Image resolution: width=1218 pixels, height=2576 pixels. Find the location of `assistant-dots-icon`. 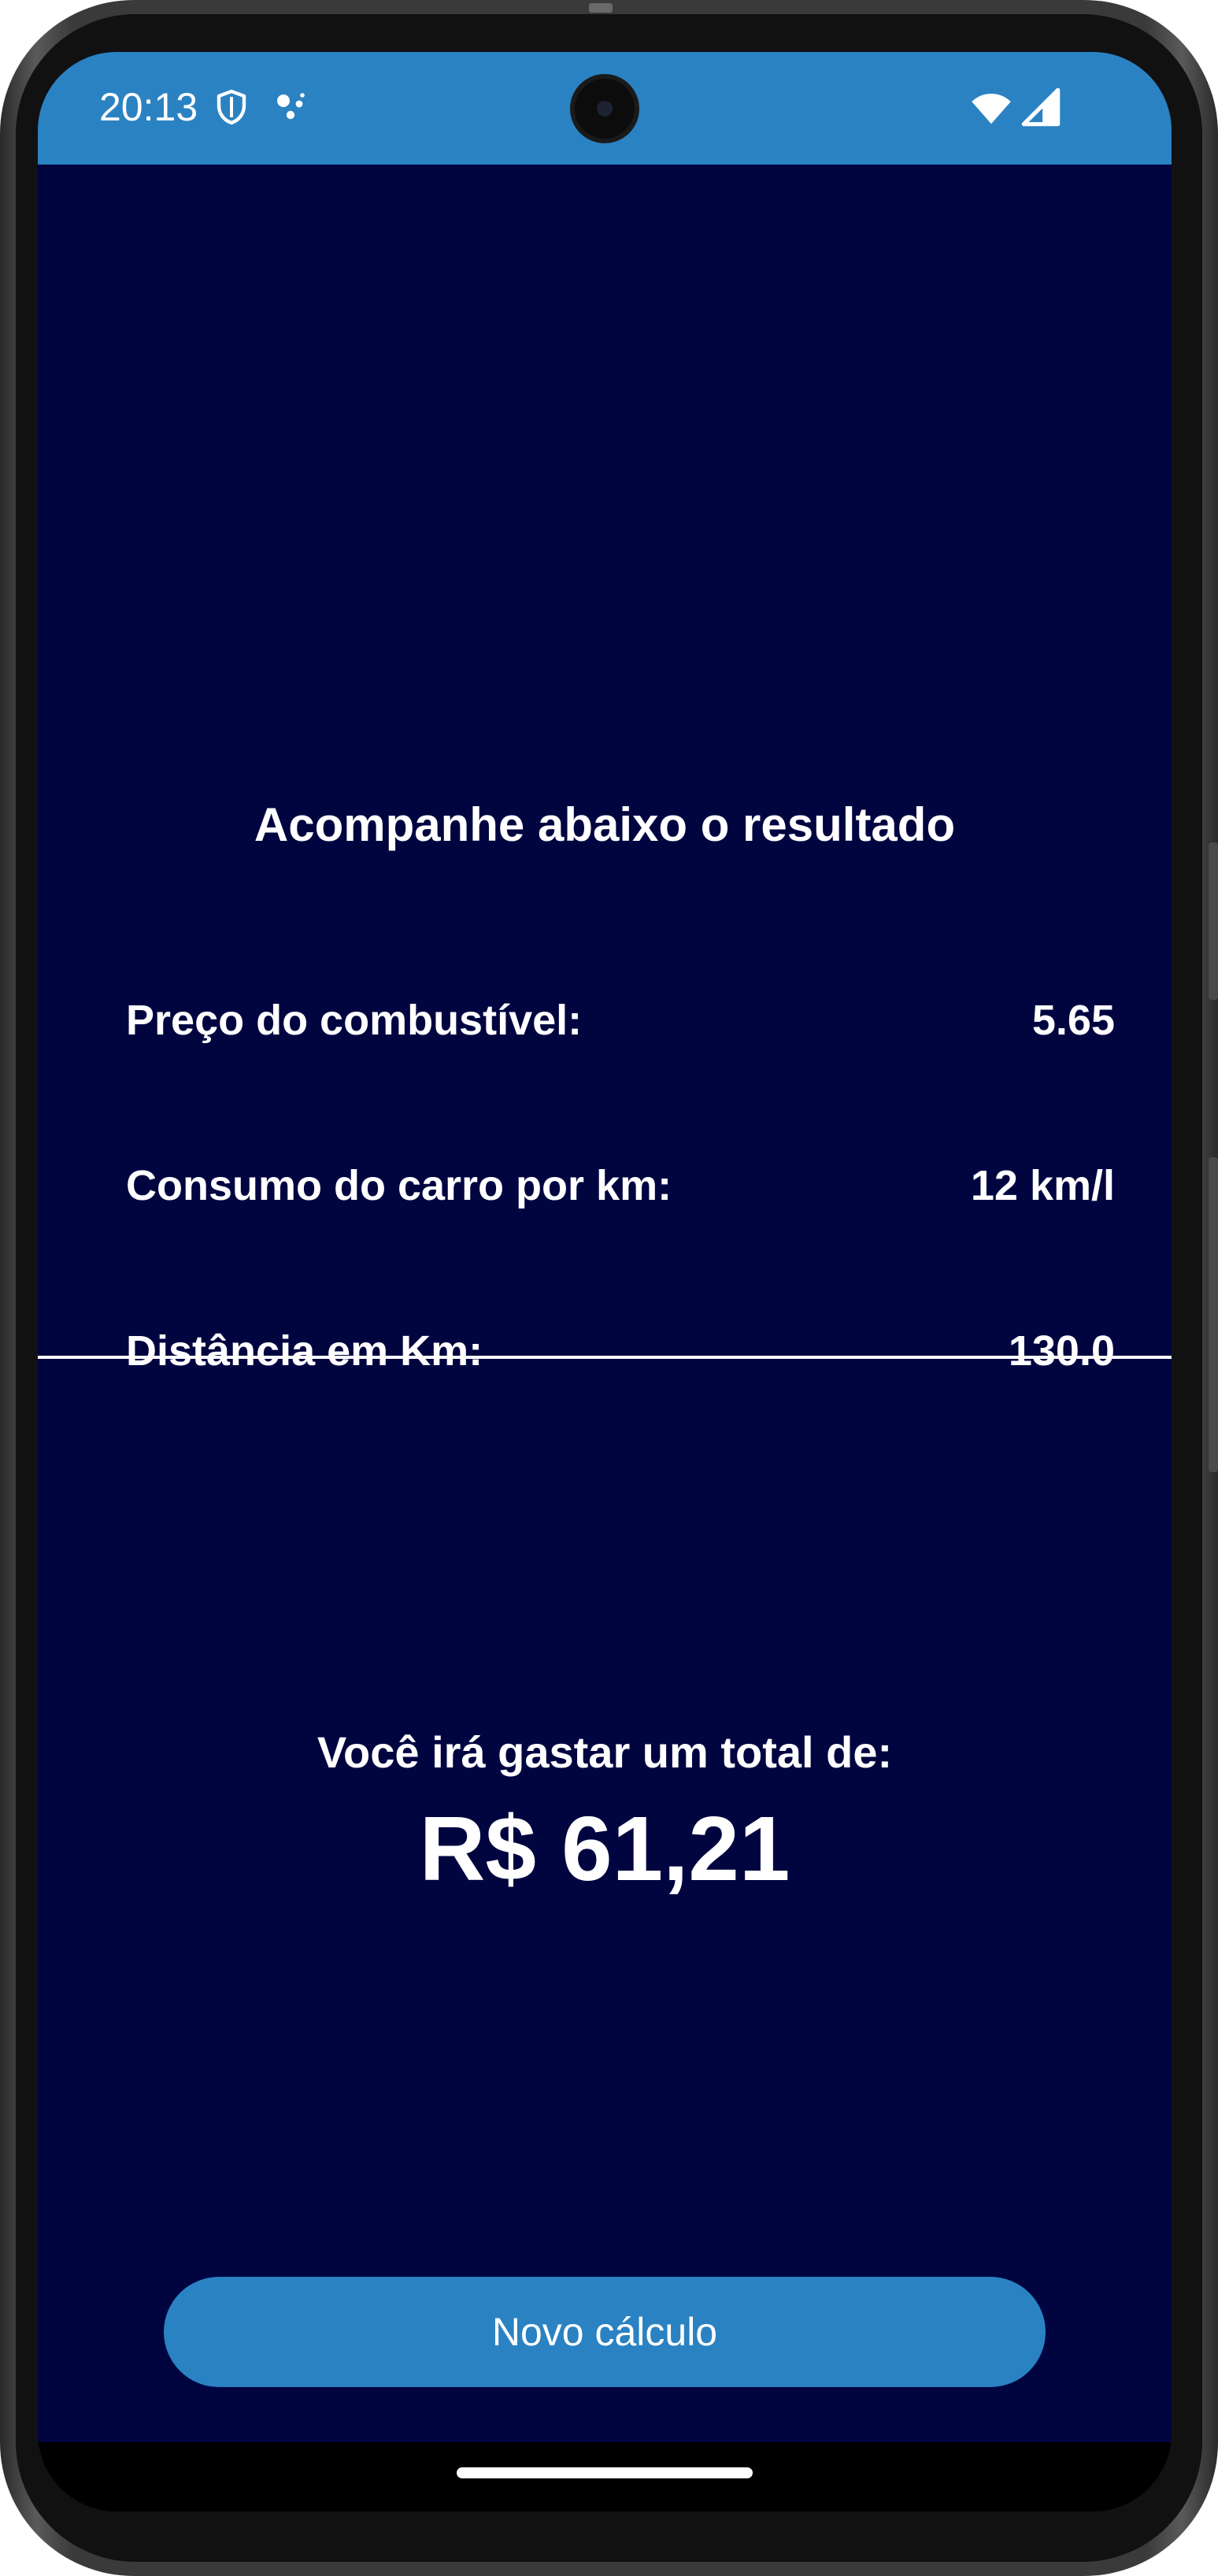

assistant-dots-icon is located at coordinates (291, 106).